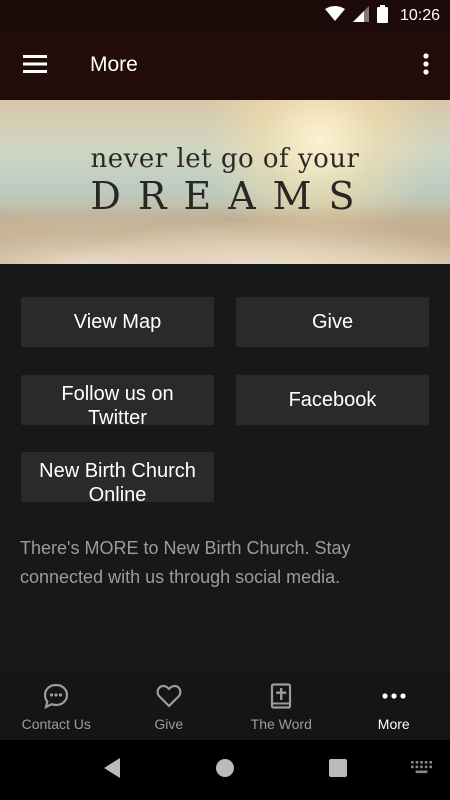 This screenshot has height=800, width=450. I want to click on keyboard-icon, so click(422, 770).